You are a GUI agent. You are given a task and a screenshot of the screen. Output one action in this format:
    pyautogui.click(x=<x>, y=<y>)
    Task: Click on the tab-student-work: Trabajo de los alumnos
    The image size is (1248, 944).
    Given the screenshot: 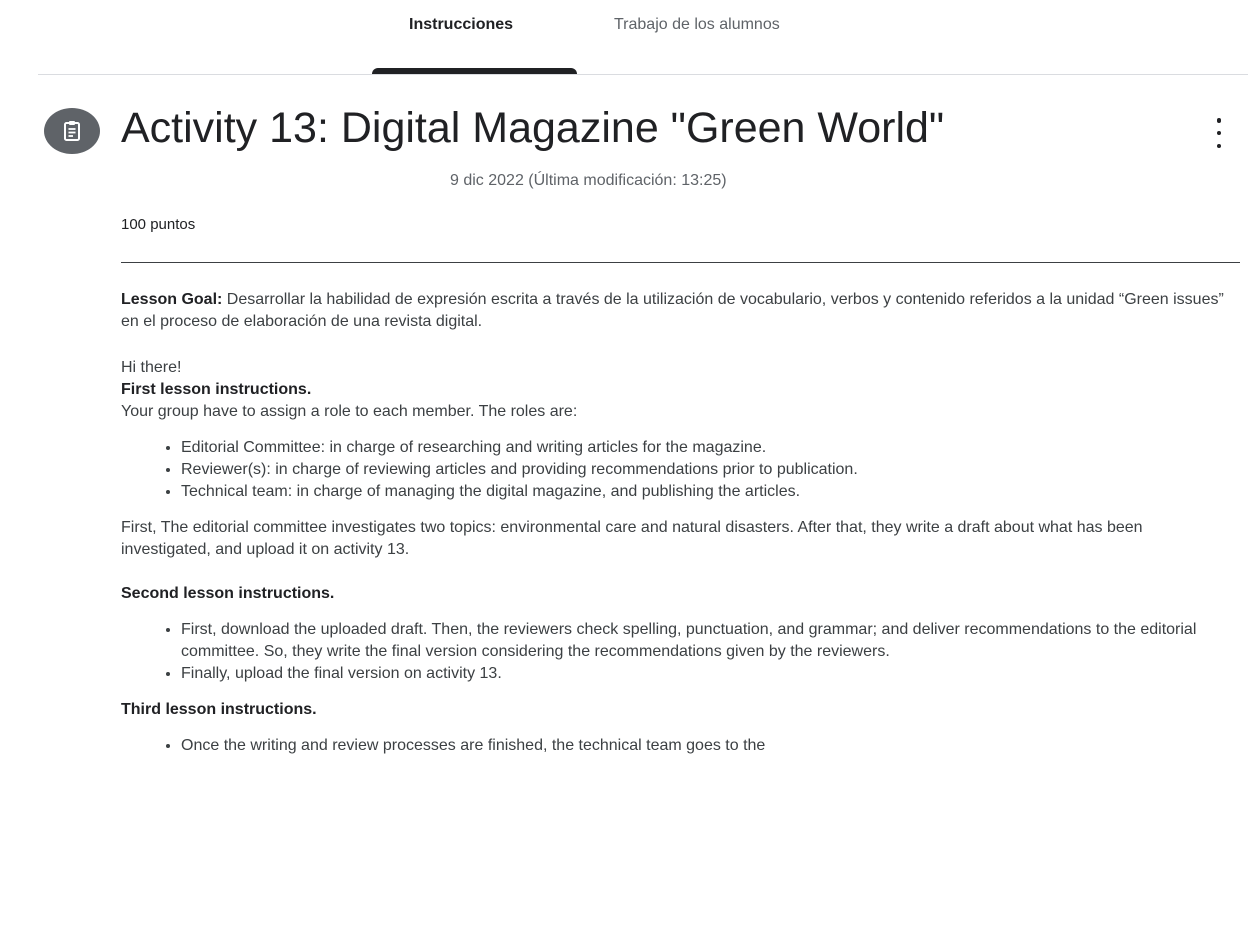 What is the action you would take?
    pyautogui.click(x=697, y=25)
    